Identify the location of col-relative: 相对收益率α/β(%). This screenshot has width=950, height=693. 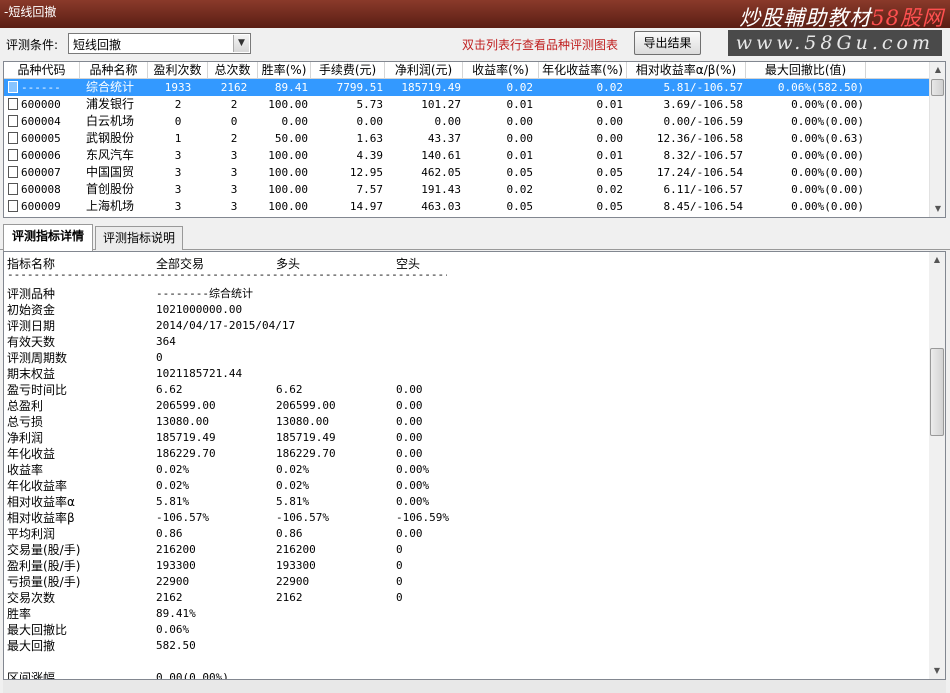
(686, 70).